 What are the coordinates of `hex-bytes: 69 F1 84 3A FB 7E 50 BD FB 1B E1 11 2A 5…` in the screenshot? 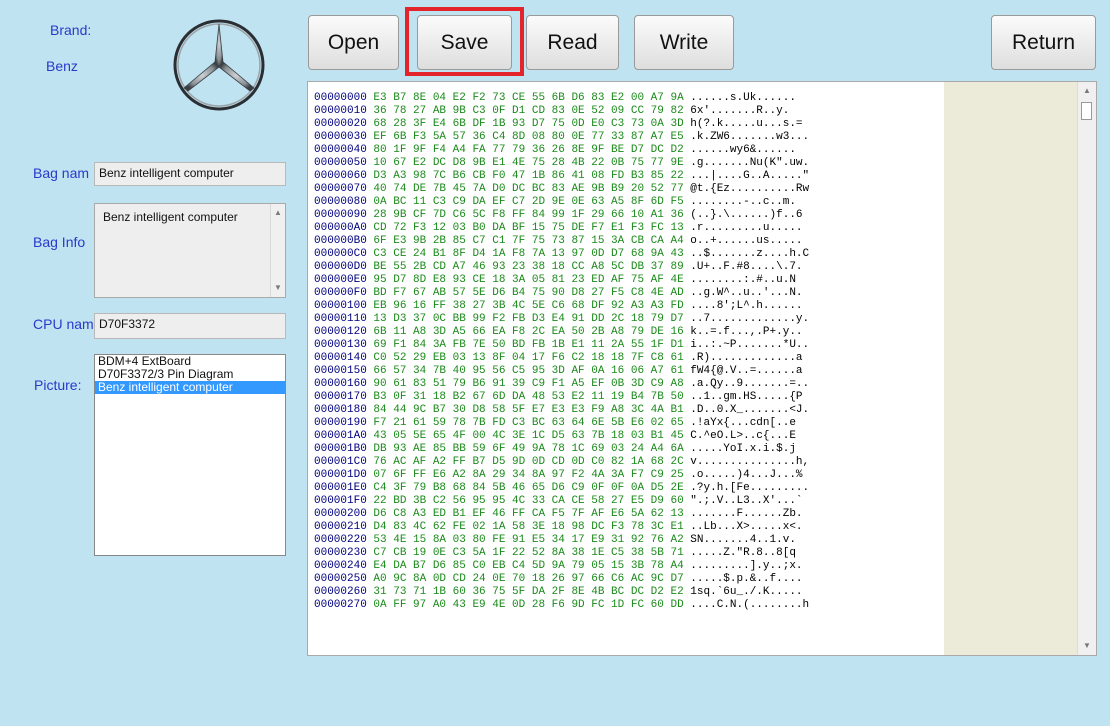 It's located at (528, 345).